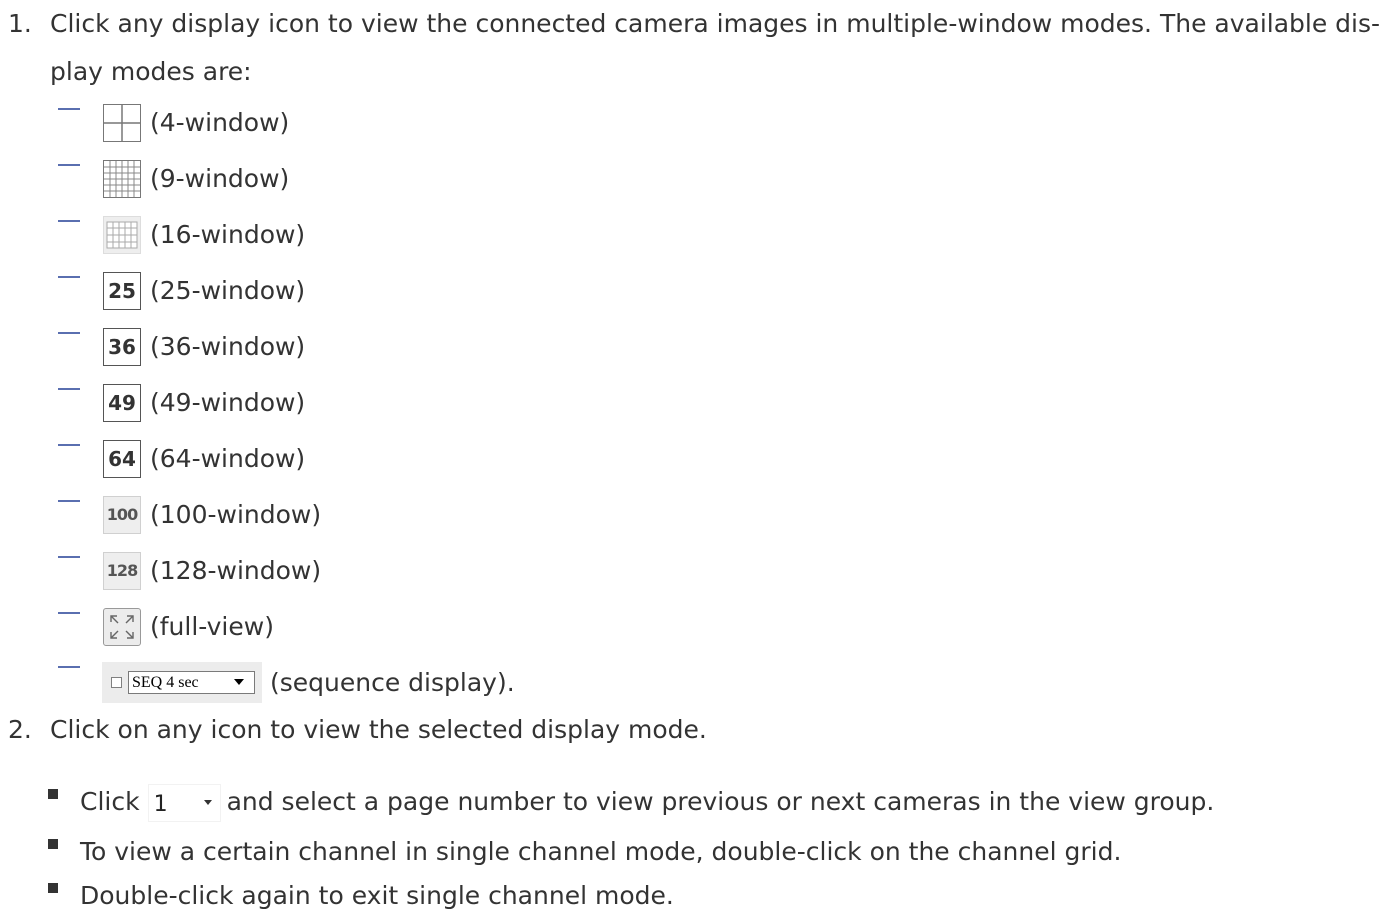  Describe the element at coordinates (110, 801) in the screenshot. I see `note-text-before: Click` at that location.